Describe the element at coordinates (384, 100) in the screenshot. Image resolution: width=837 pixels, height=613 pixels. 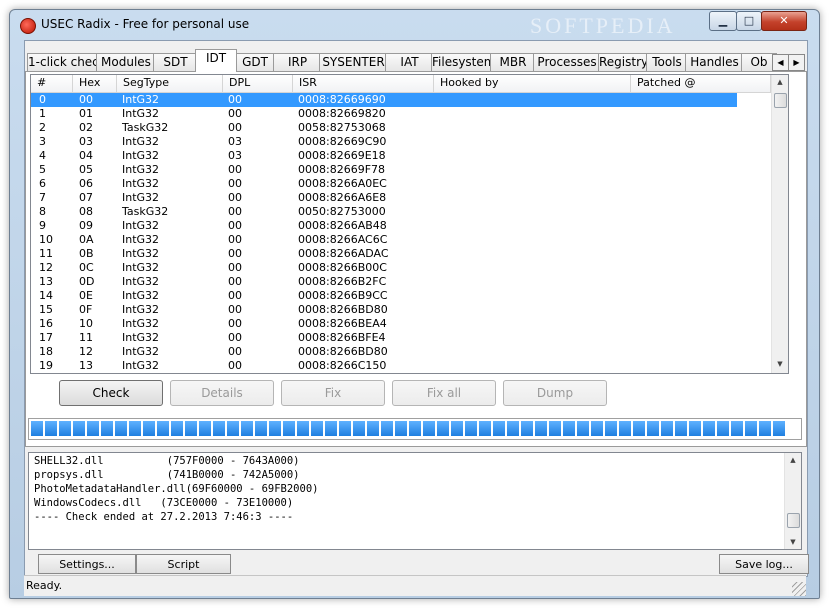
I see `table-row: 0 00 IntG32 00 0008:82669690` at that location.